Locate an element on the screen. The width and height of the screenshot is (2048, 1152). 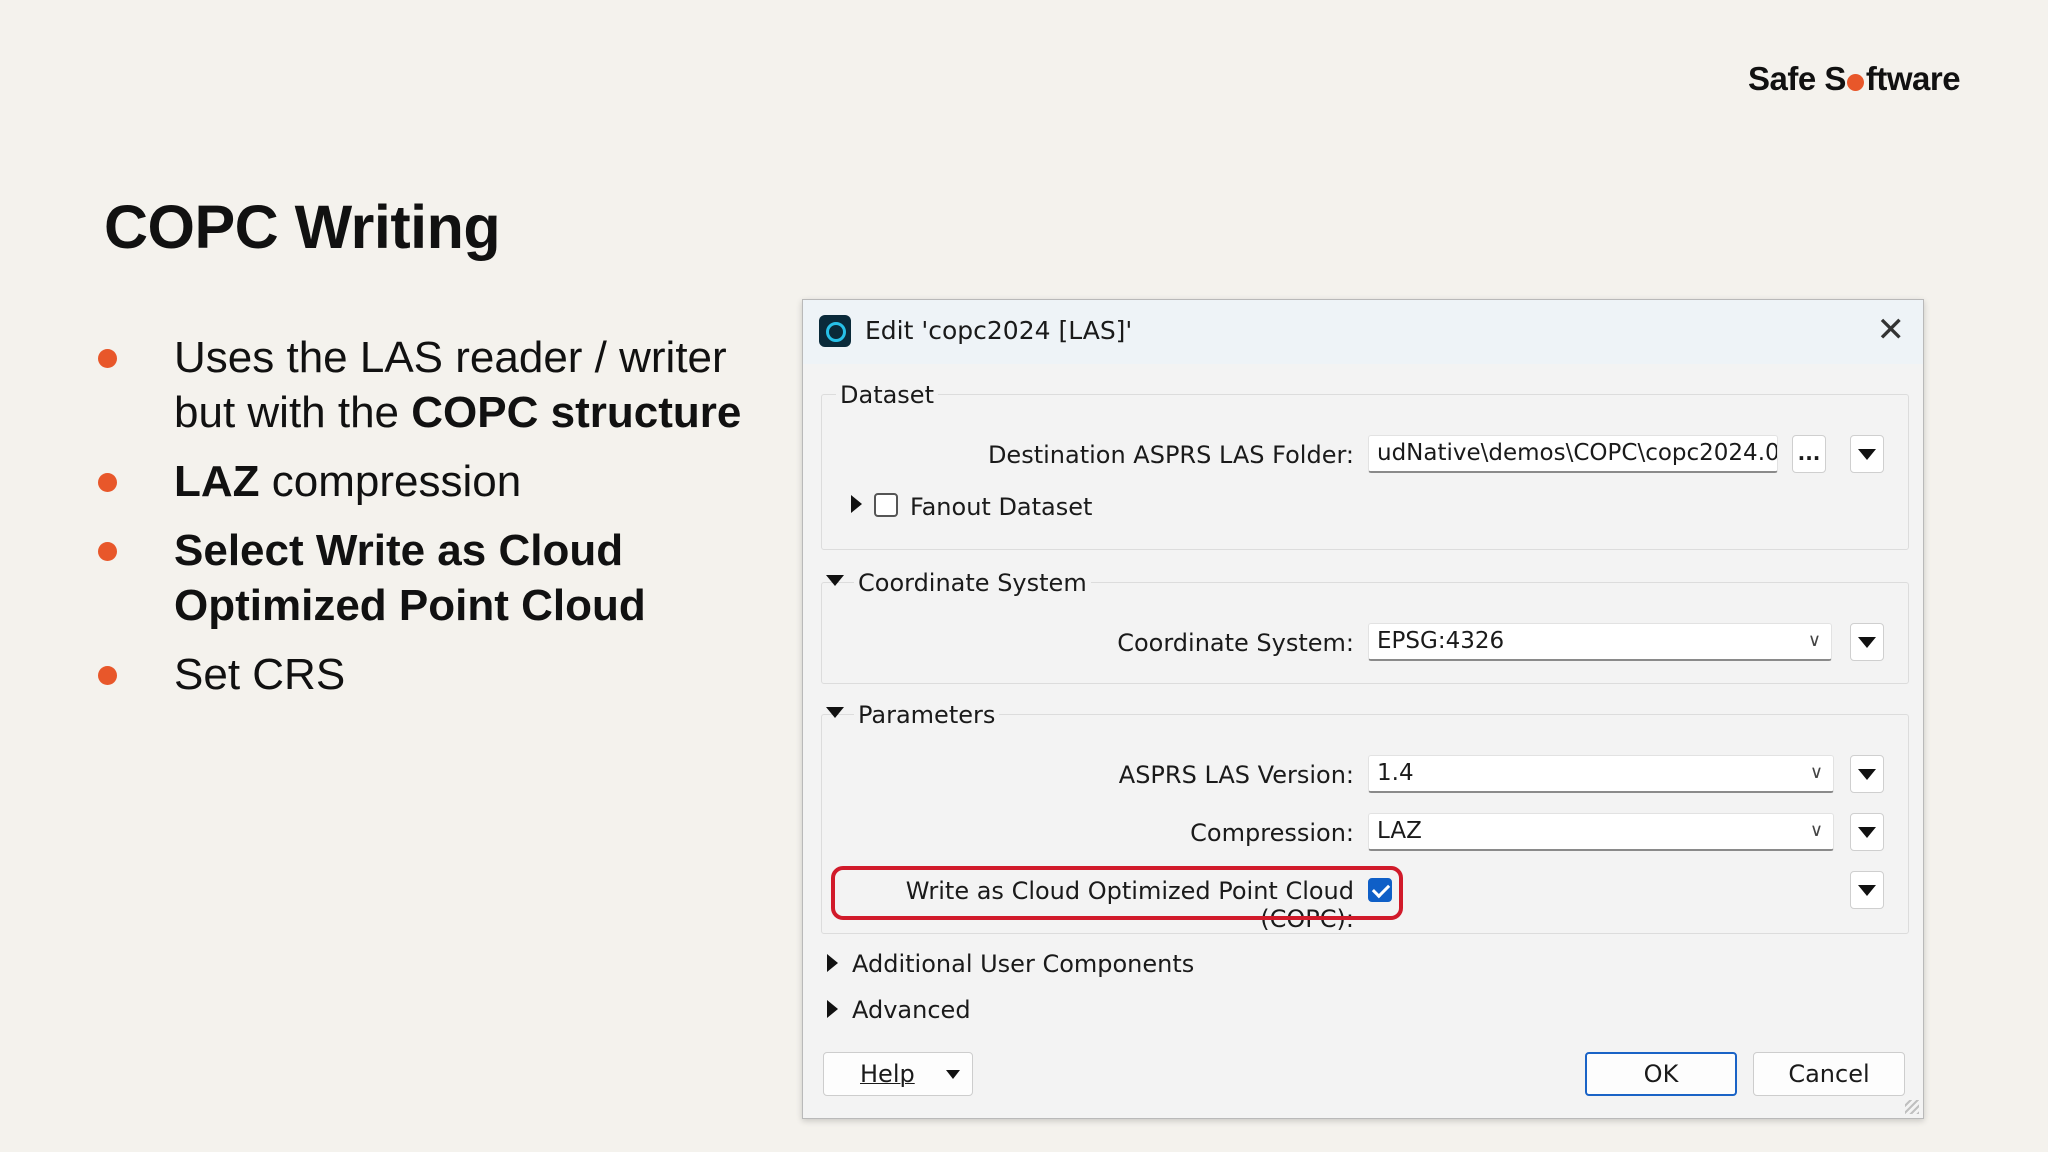
additional-user-components-section: Additional User Components is located at coordinates (1010, 964).